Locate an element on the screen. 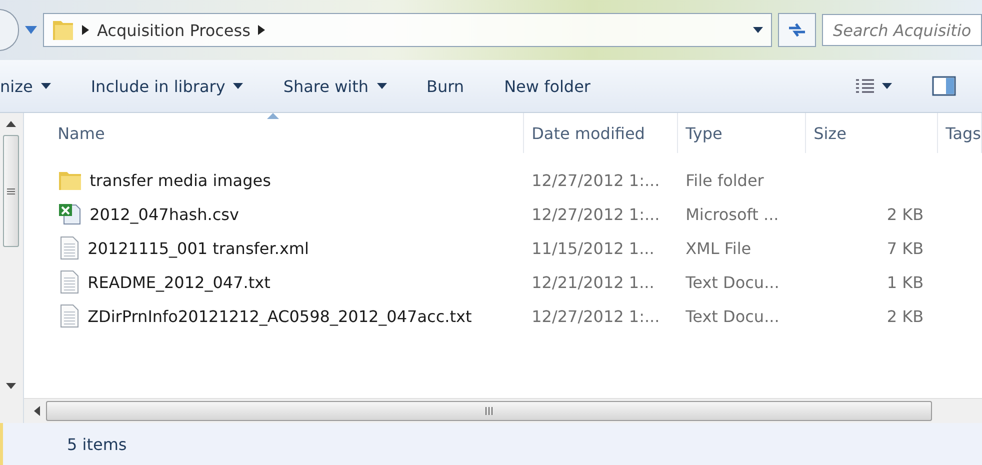 The height and width of the screenshot is (465, 982). spreadsheet-icon is located at coordinates (70, 214).